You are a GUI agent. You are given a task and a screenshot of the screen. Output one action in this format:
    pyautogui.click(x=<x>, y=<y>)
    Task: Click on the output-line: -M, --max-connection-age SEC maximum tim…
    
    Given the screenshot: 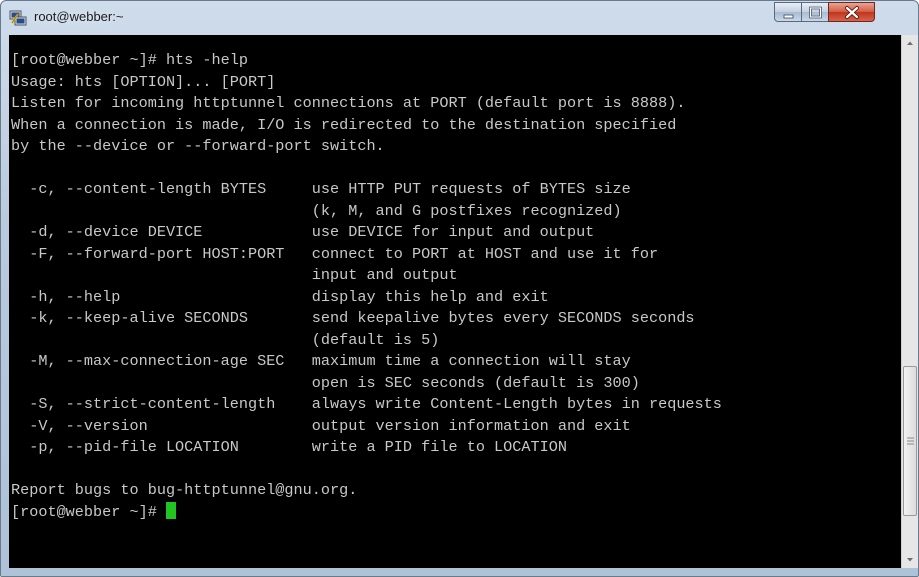 What is the action you would take?
    pyautogui.click(x=321, y=361)
    